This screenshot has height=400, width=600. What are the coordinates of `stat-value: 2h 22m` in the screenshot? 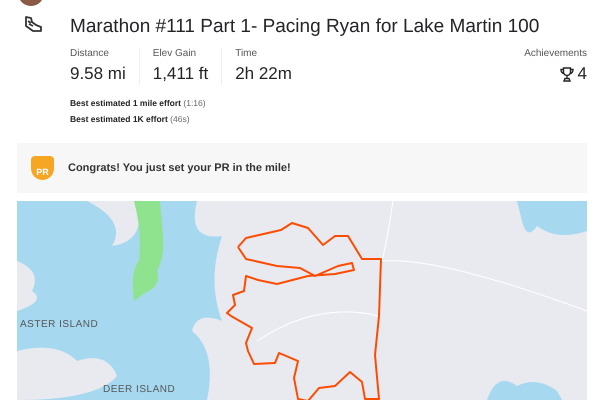 It's located at (263, 74).